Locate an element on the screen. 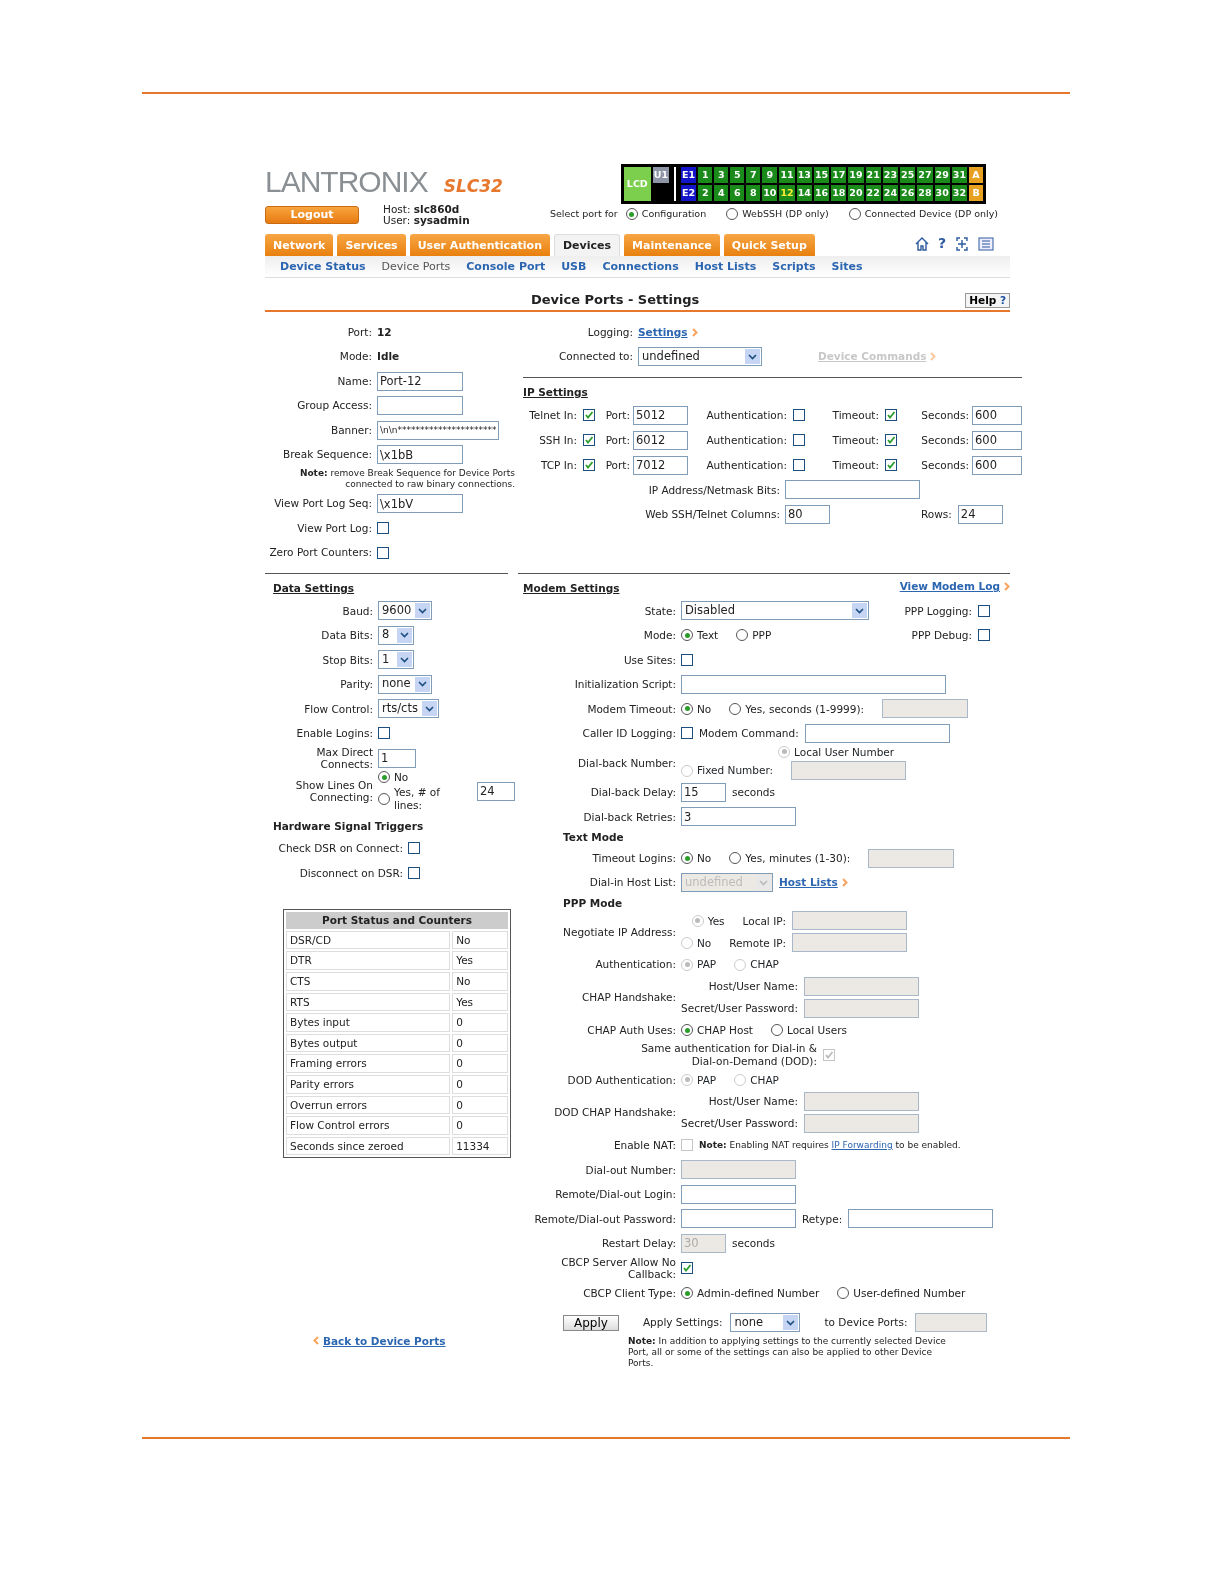 This screenshot has height=1584, width=1224. subnav-link: Console Port is located at coordinates (506, 267).